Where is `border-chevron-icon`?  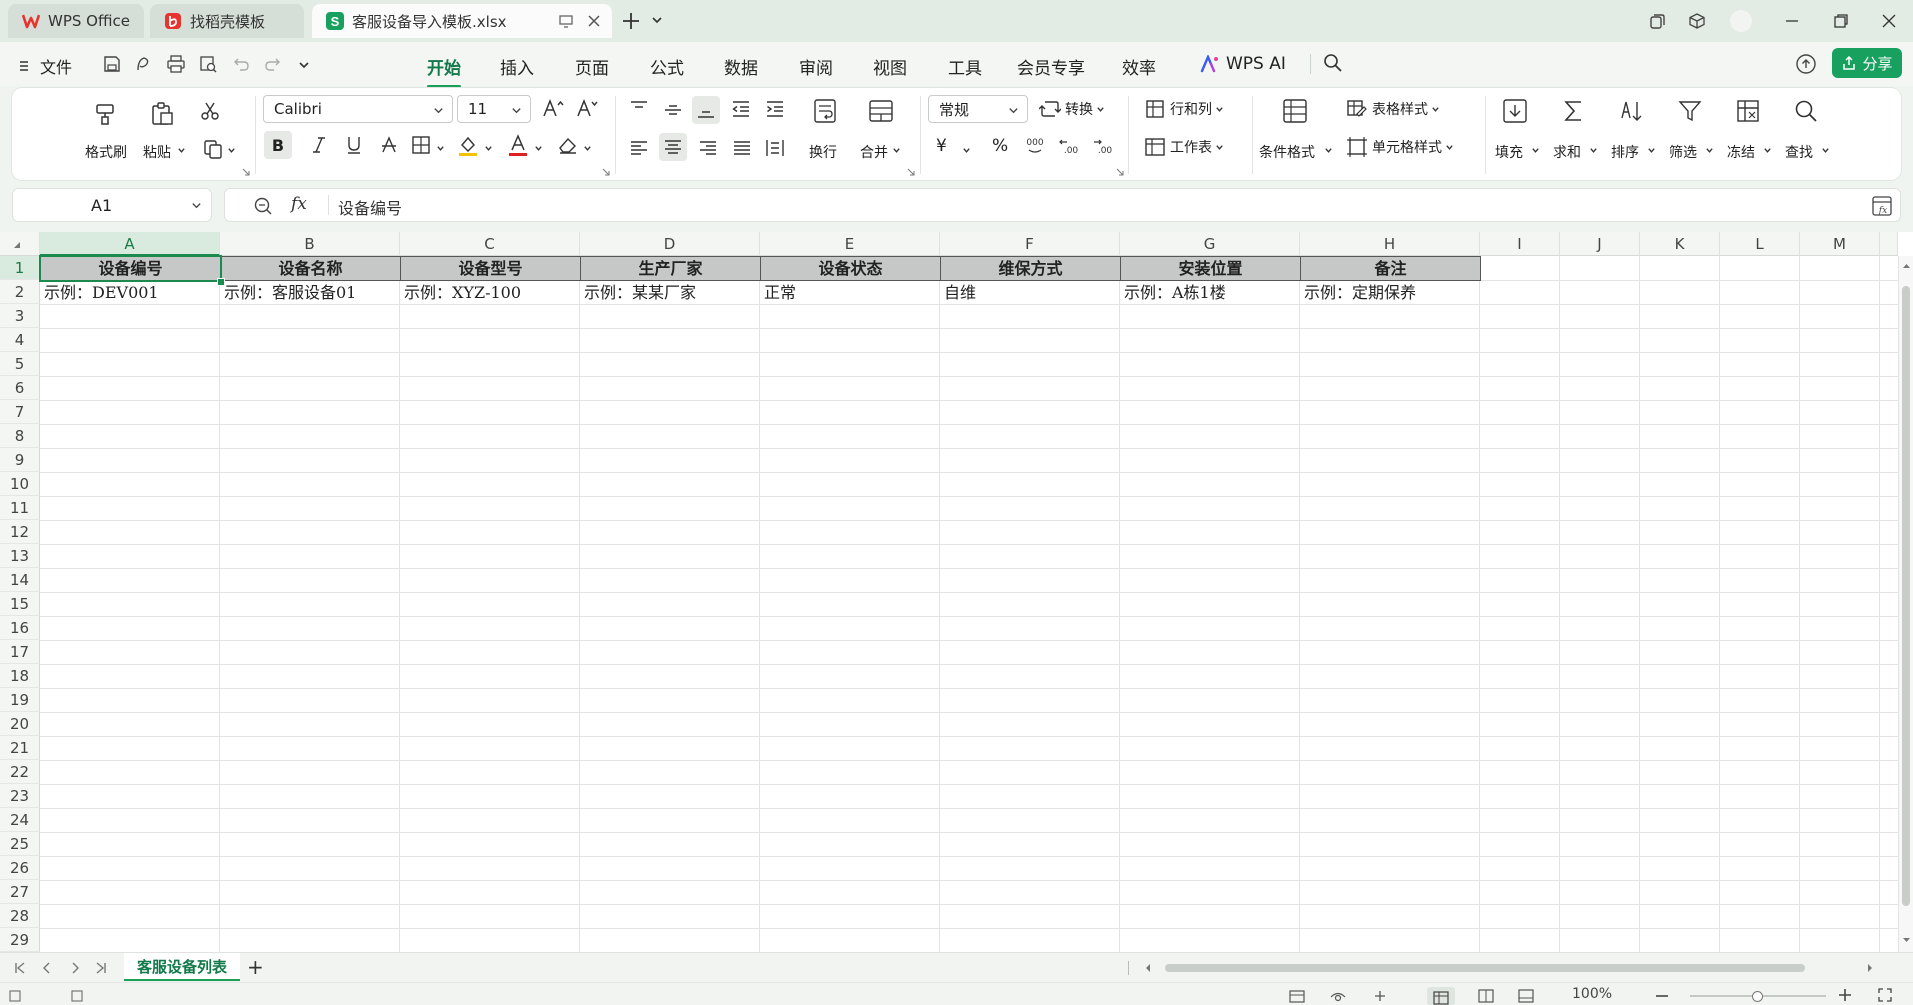
border-chevron-icon is located at coordinates (440, 148).